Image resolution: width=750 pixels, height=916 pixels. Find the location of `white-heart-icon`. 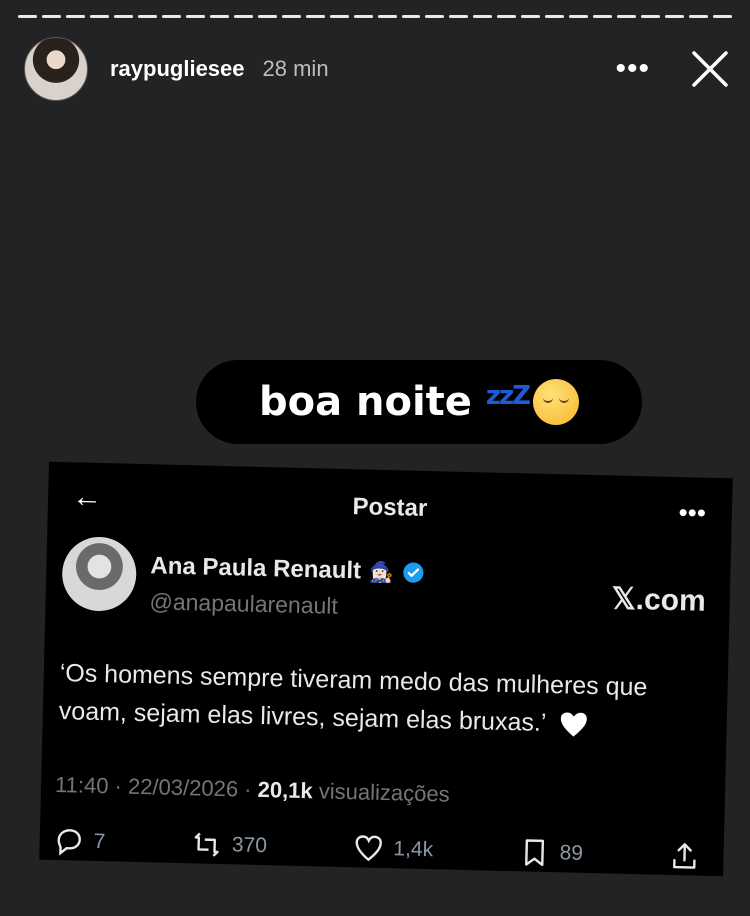

white-heart-icon is located at coordinates (573, 724).